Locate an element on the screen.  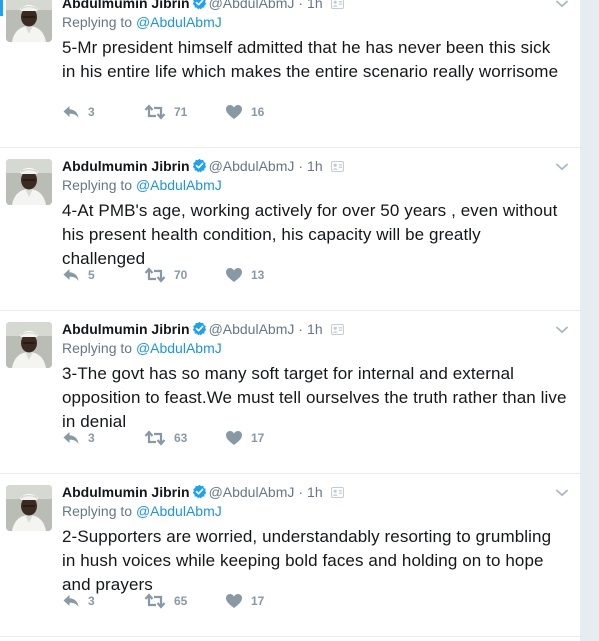
reply-button: 5 is located at coordinates (78, 275).